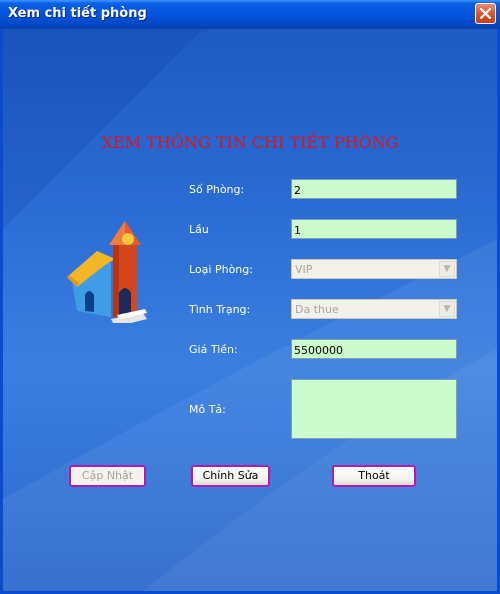 This screenshot has width=500, height=594. Describe the element at coordinates (250, 14) in the screenshot. I see `title-bar: Xem chi tiết phòng` at that location.